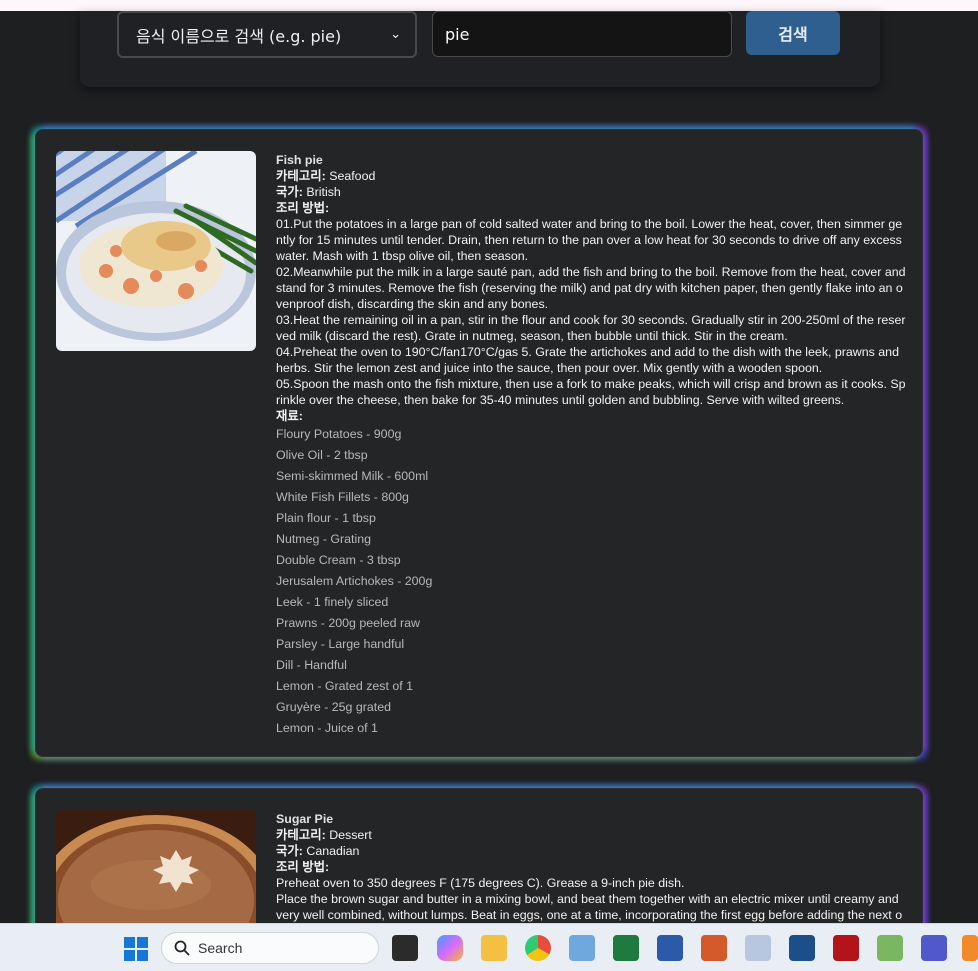 This screenshot has width=978, height=971. I want to click on taskbar-search-box: Search, so click(270, 948).